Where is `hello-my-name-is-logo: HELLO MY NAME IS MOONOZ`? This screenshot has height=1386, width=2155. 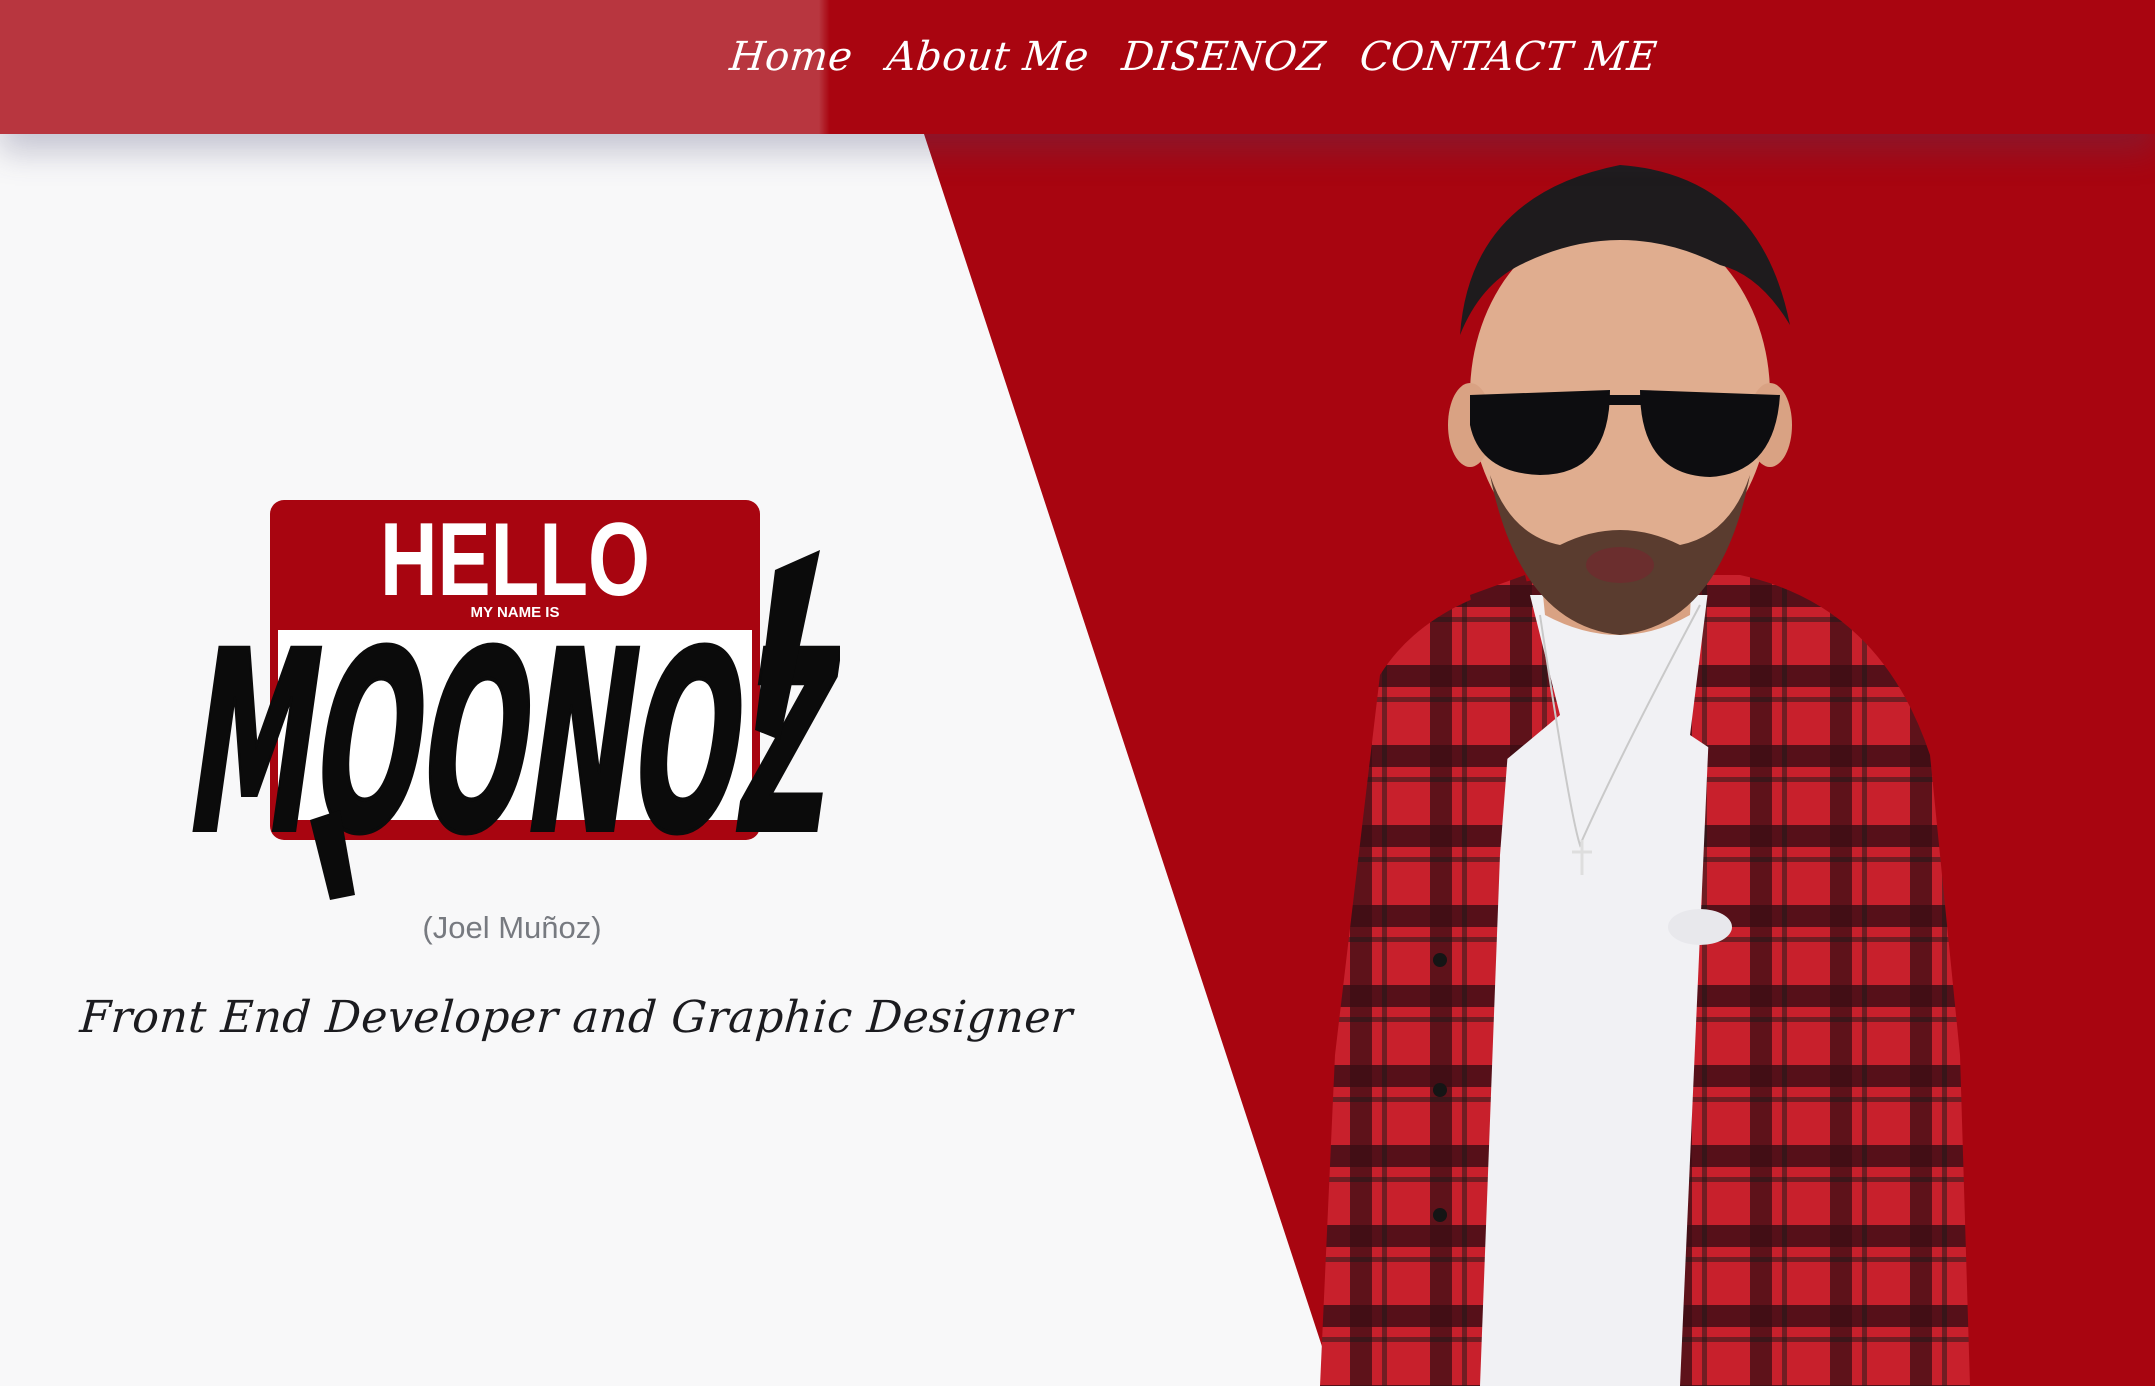
hello-my-name-is-logo: HELLO MY NAME IS MOONOZ is located at coordinates (510, 700).